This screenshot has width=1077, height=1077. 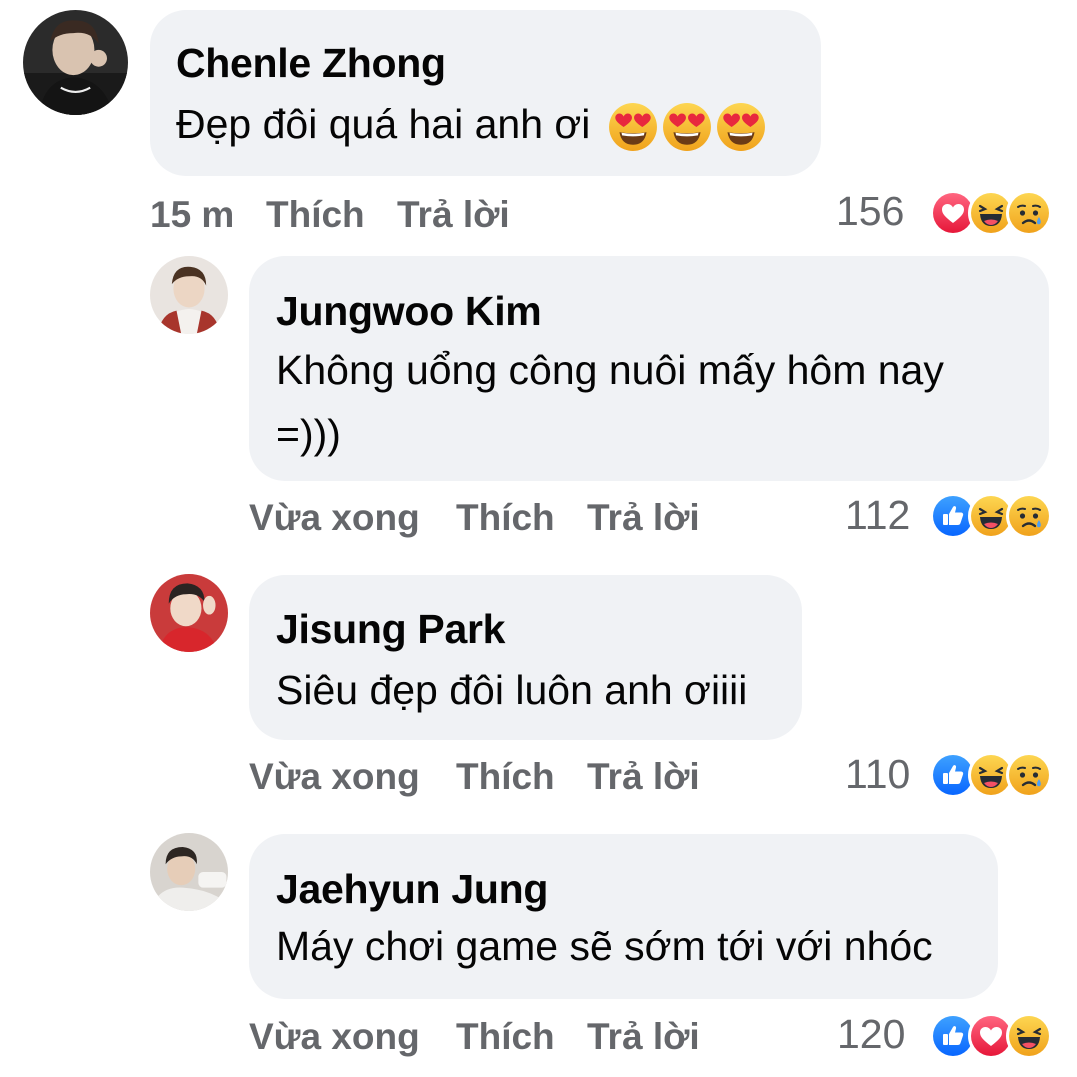 I want to click on comment-author: Jungwoo Kim, so click(x=409, y=311).